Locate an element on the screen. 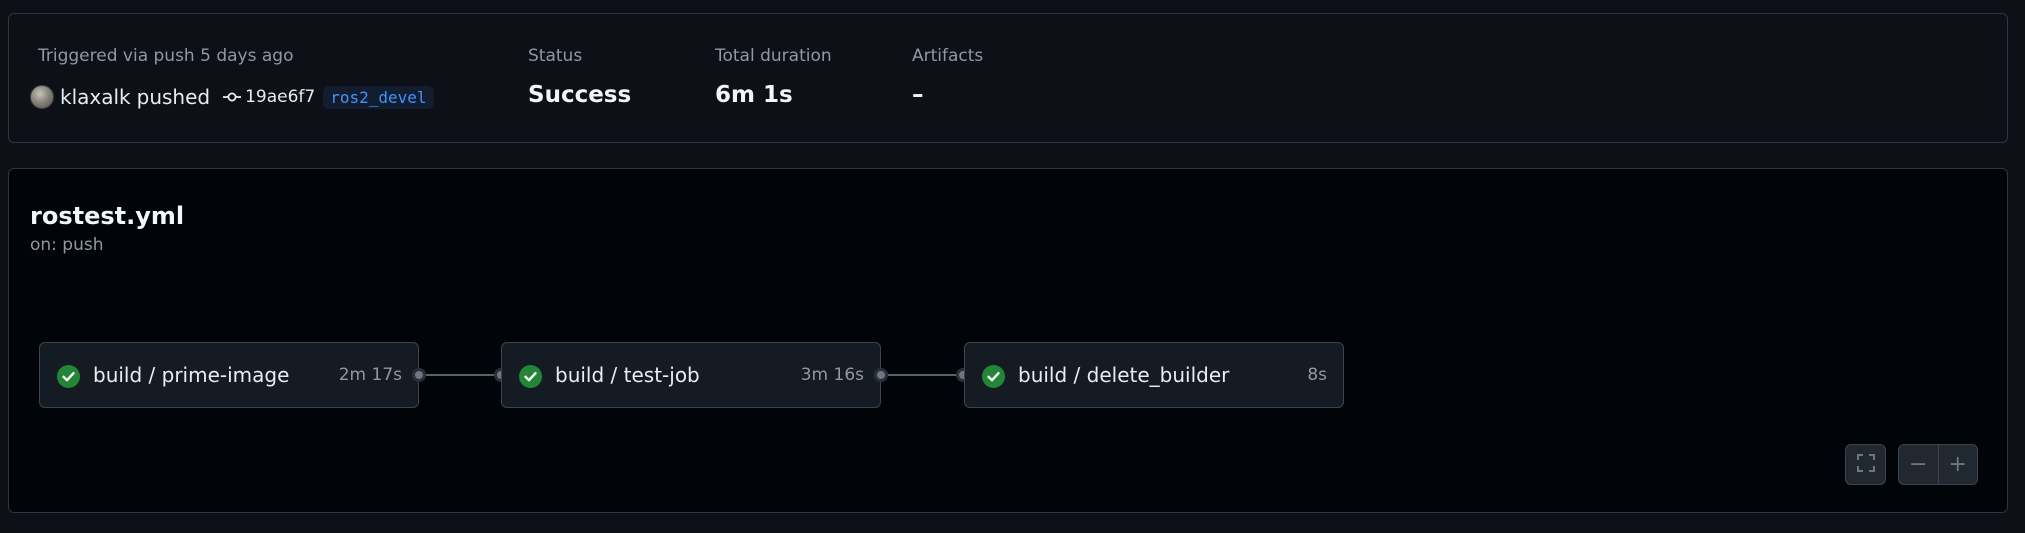 The image size is (2025, 533). avatar is located at coordinates (42, 97).